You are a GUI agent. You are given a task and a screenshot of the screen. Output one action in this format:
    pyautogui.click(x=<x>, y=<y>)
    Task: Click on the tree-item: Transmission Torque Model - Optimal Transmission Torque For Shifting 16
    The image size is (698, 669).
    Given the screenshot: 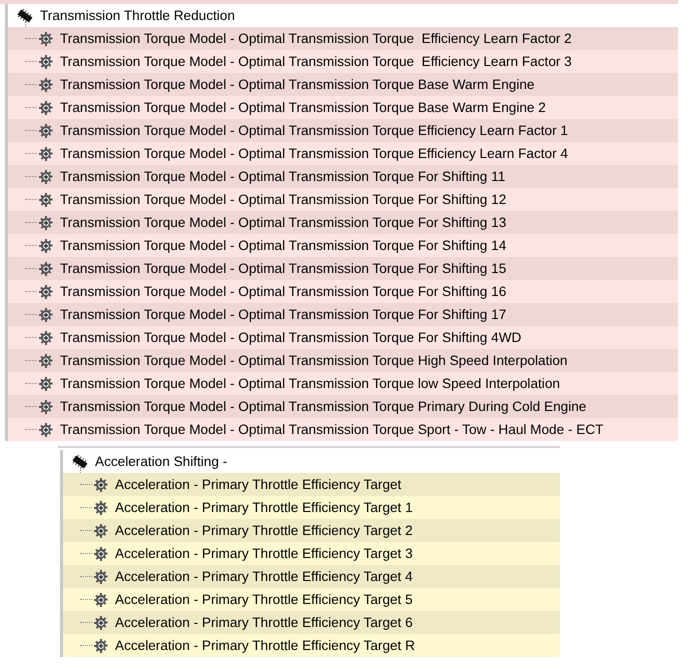 What is the action you would take?
    pyautogui.click(x=343, y=291)
    